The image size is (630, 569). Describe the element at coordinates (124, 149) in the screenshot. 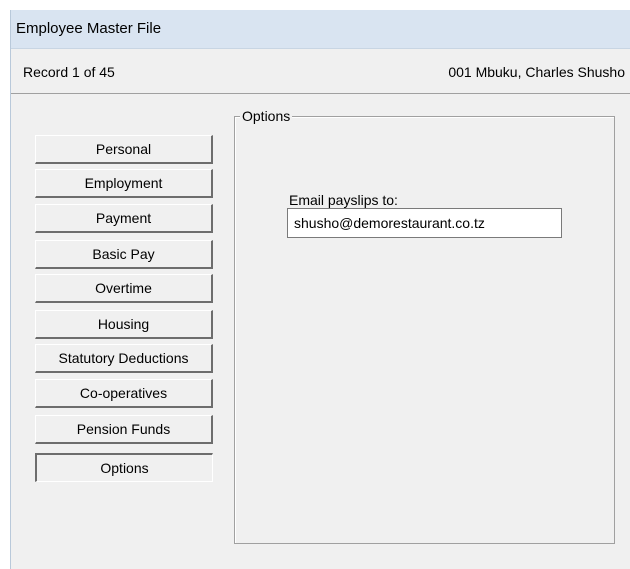

I see `nav-button-personal: Personal` at that location.